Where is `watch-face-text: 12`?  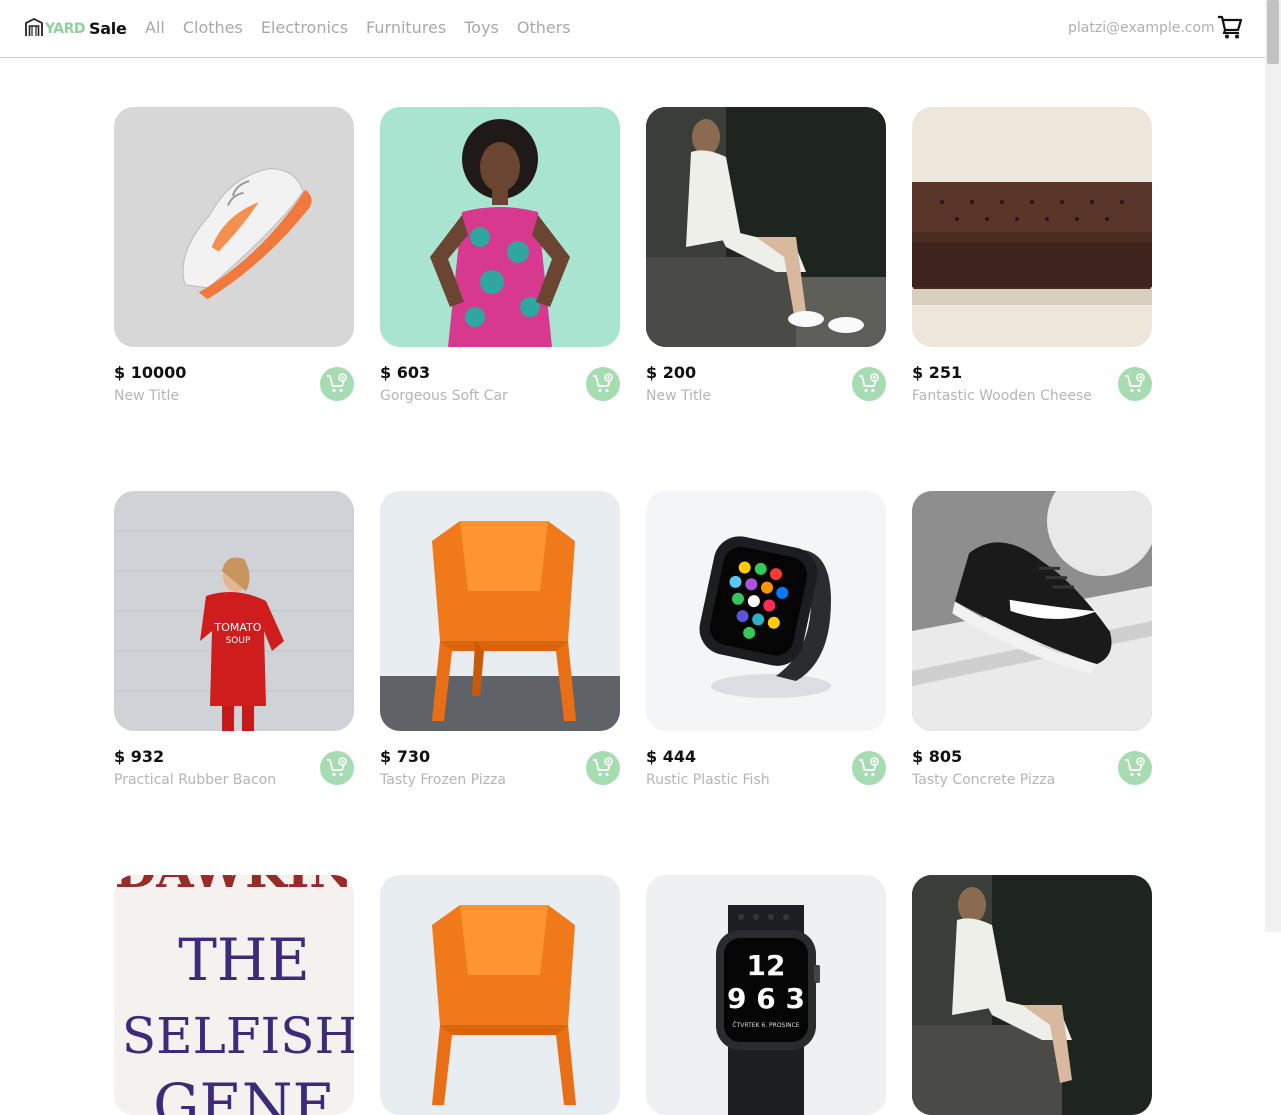 watch-face-text: 12 is located at coordinates (766, 965).